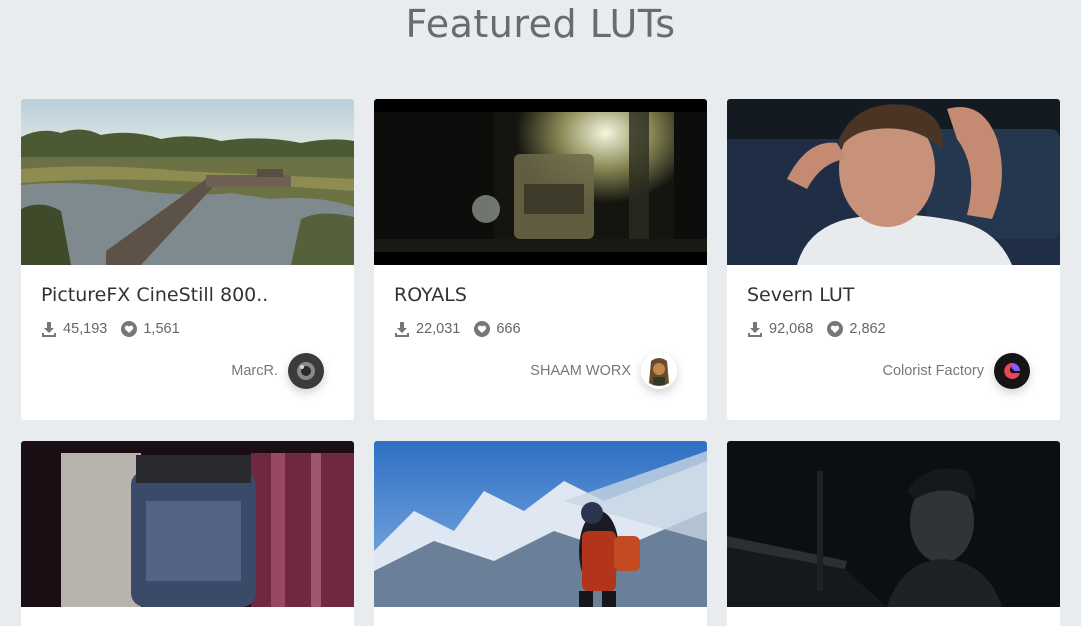  What do you see at coordinates (933, 371) in the screenshot?
I see `author-name: Colorist Factory` at bounding box center [933, 371].